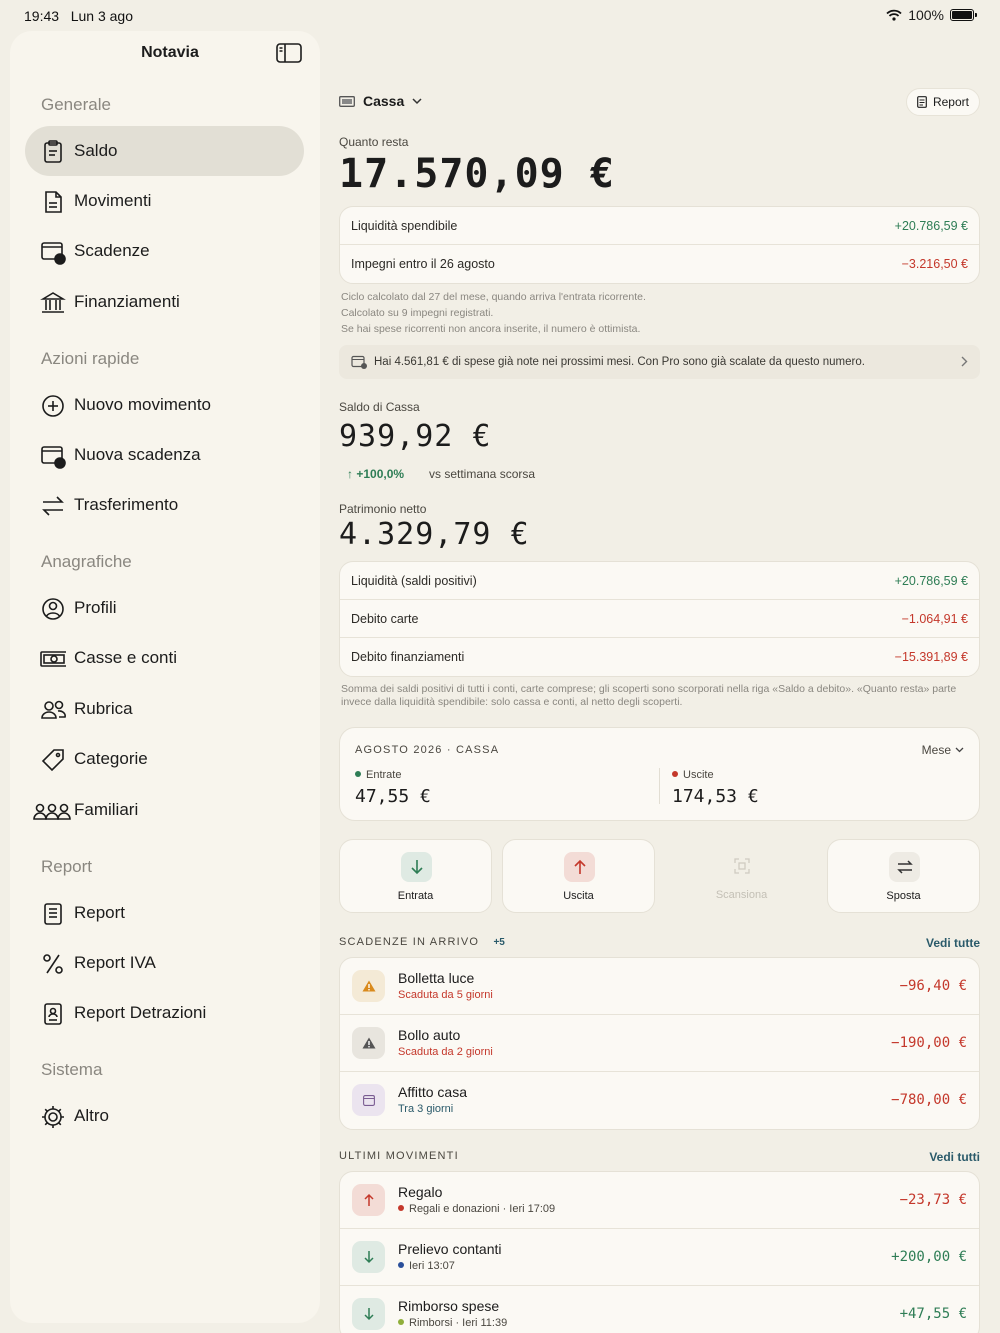 This screenshot has height=1333, width=1000. I want to click on report-button: Report, so click(942, 102).